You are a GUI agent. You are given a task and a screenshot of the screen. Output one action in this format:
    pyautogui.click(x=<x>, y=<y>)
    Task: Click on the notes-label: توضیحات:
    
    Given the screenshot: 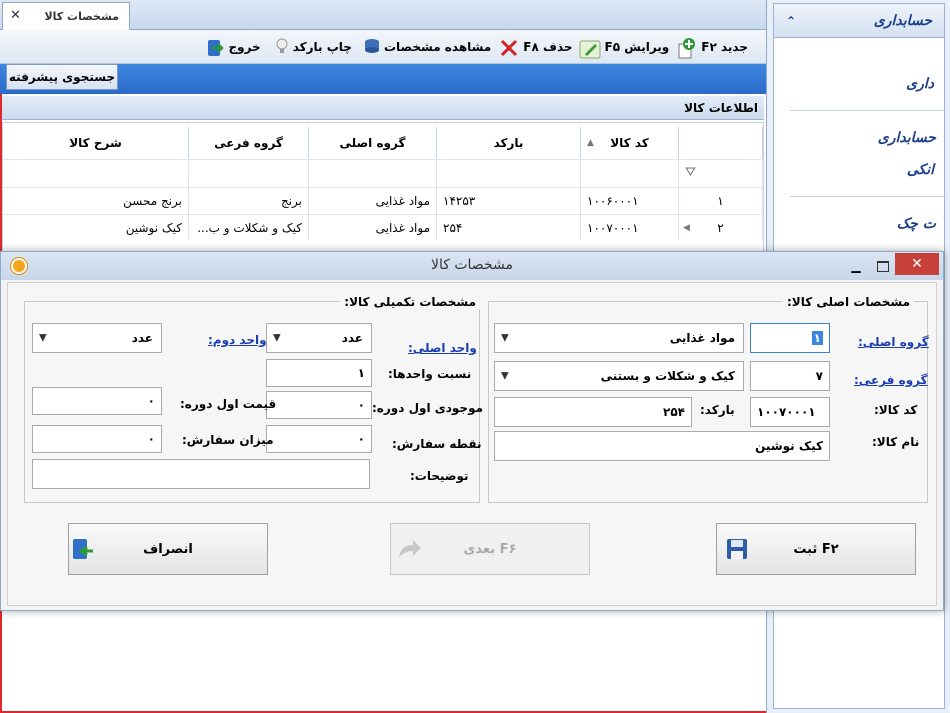 What is the action you would take?
    pyautogui.click(x=439, y=476)
    